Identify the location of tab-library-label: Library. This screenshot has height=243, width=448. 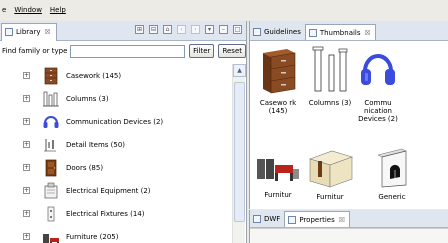
(28, 32).